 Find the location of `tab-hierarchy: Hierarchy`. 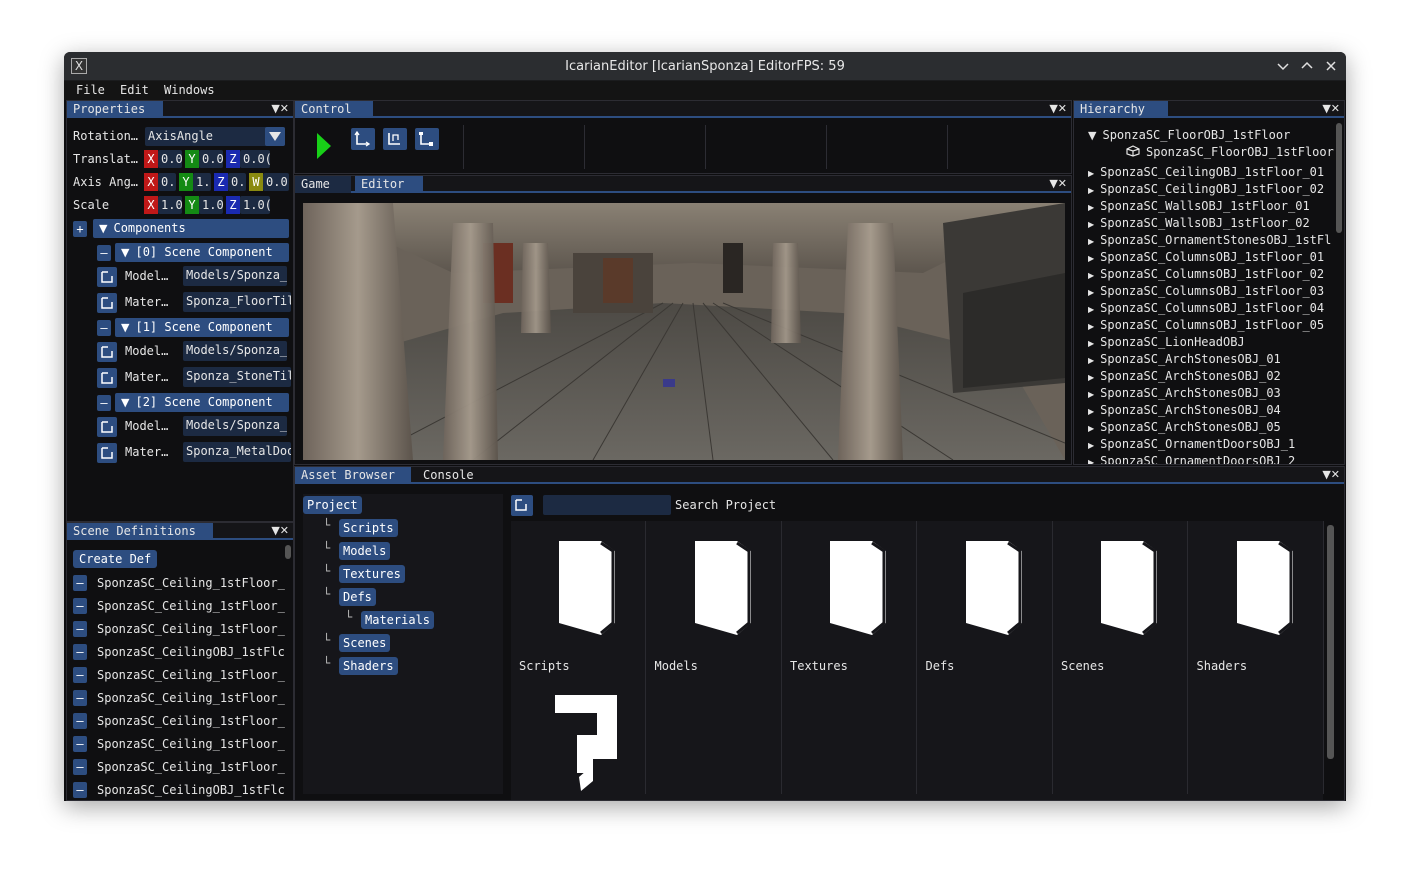

tab-hierarchy: Hierarchy is located at coordinates (1121, 109).